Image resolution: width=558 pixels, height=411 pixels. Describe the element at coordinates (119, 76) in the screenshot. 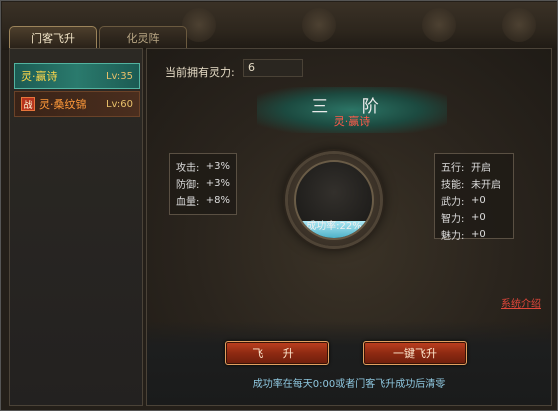

I see `retainer-level: Lv:35` at that location.